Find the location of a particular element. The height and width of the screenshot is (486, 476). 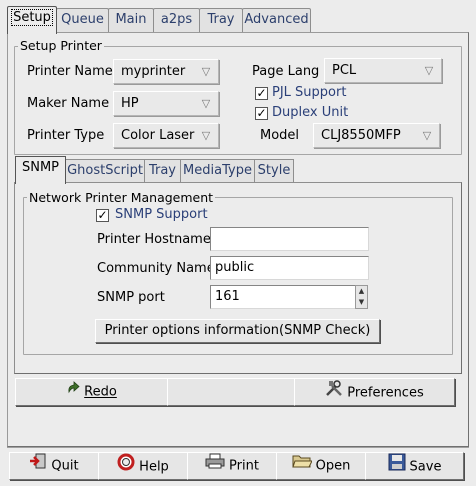

tab-ghostscript: GhostScript is located at coordinates (105, 171).